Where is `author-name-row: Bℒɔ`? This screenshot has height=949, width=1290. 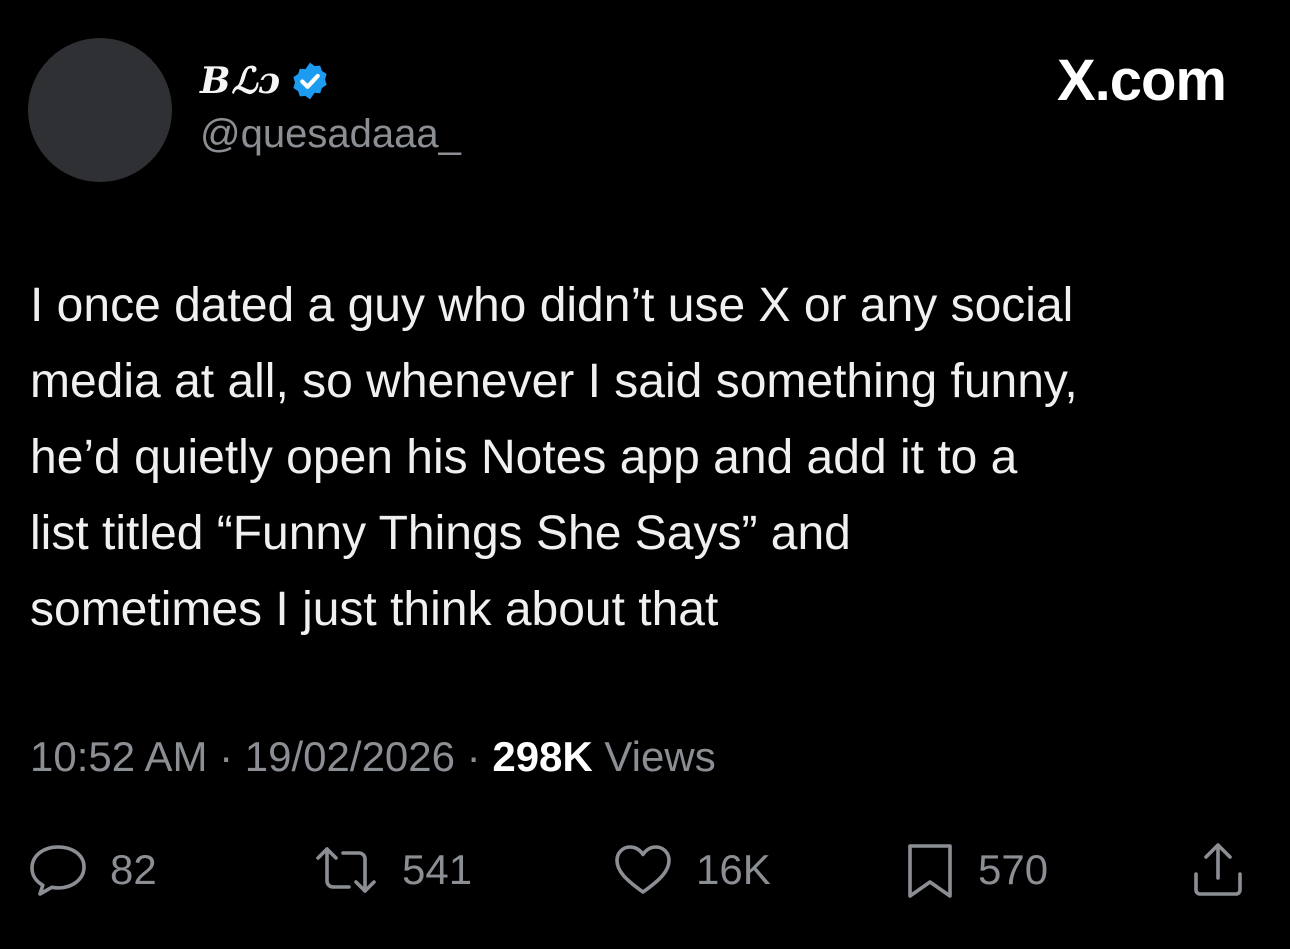
author-name-row: Bℒɔ is located at coordinates (265, 81).